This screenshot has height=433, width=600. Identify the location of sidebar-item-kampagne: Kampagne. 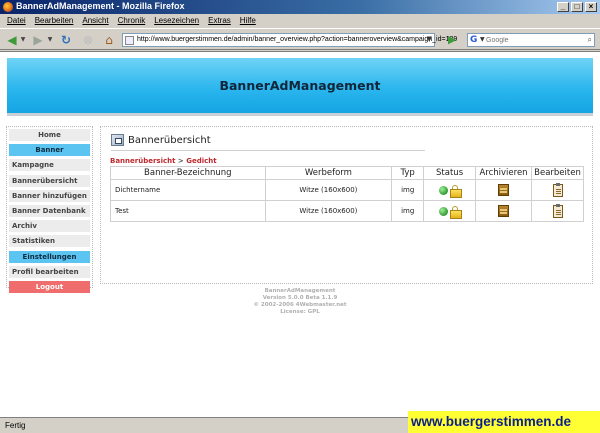
(49, 165).